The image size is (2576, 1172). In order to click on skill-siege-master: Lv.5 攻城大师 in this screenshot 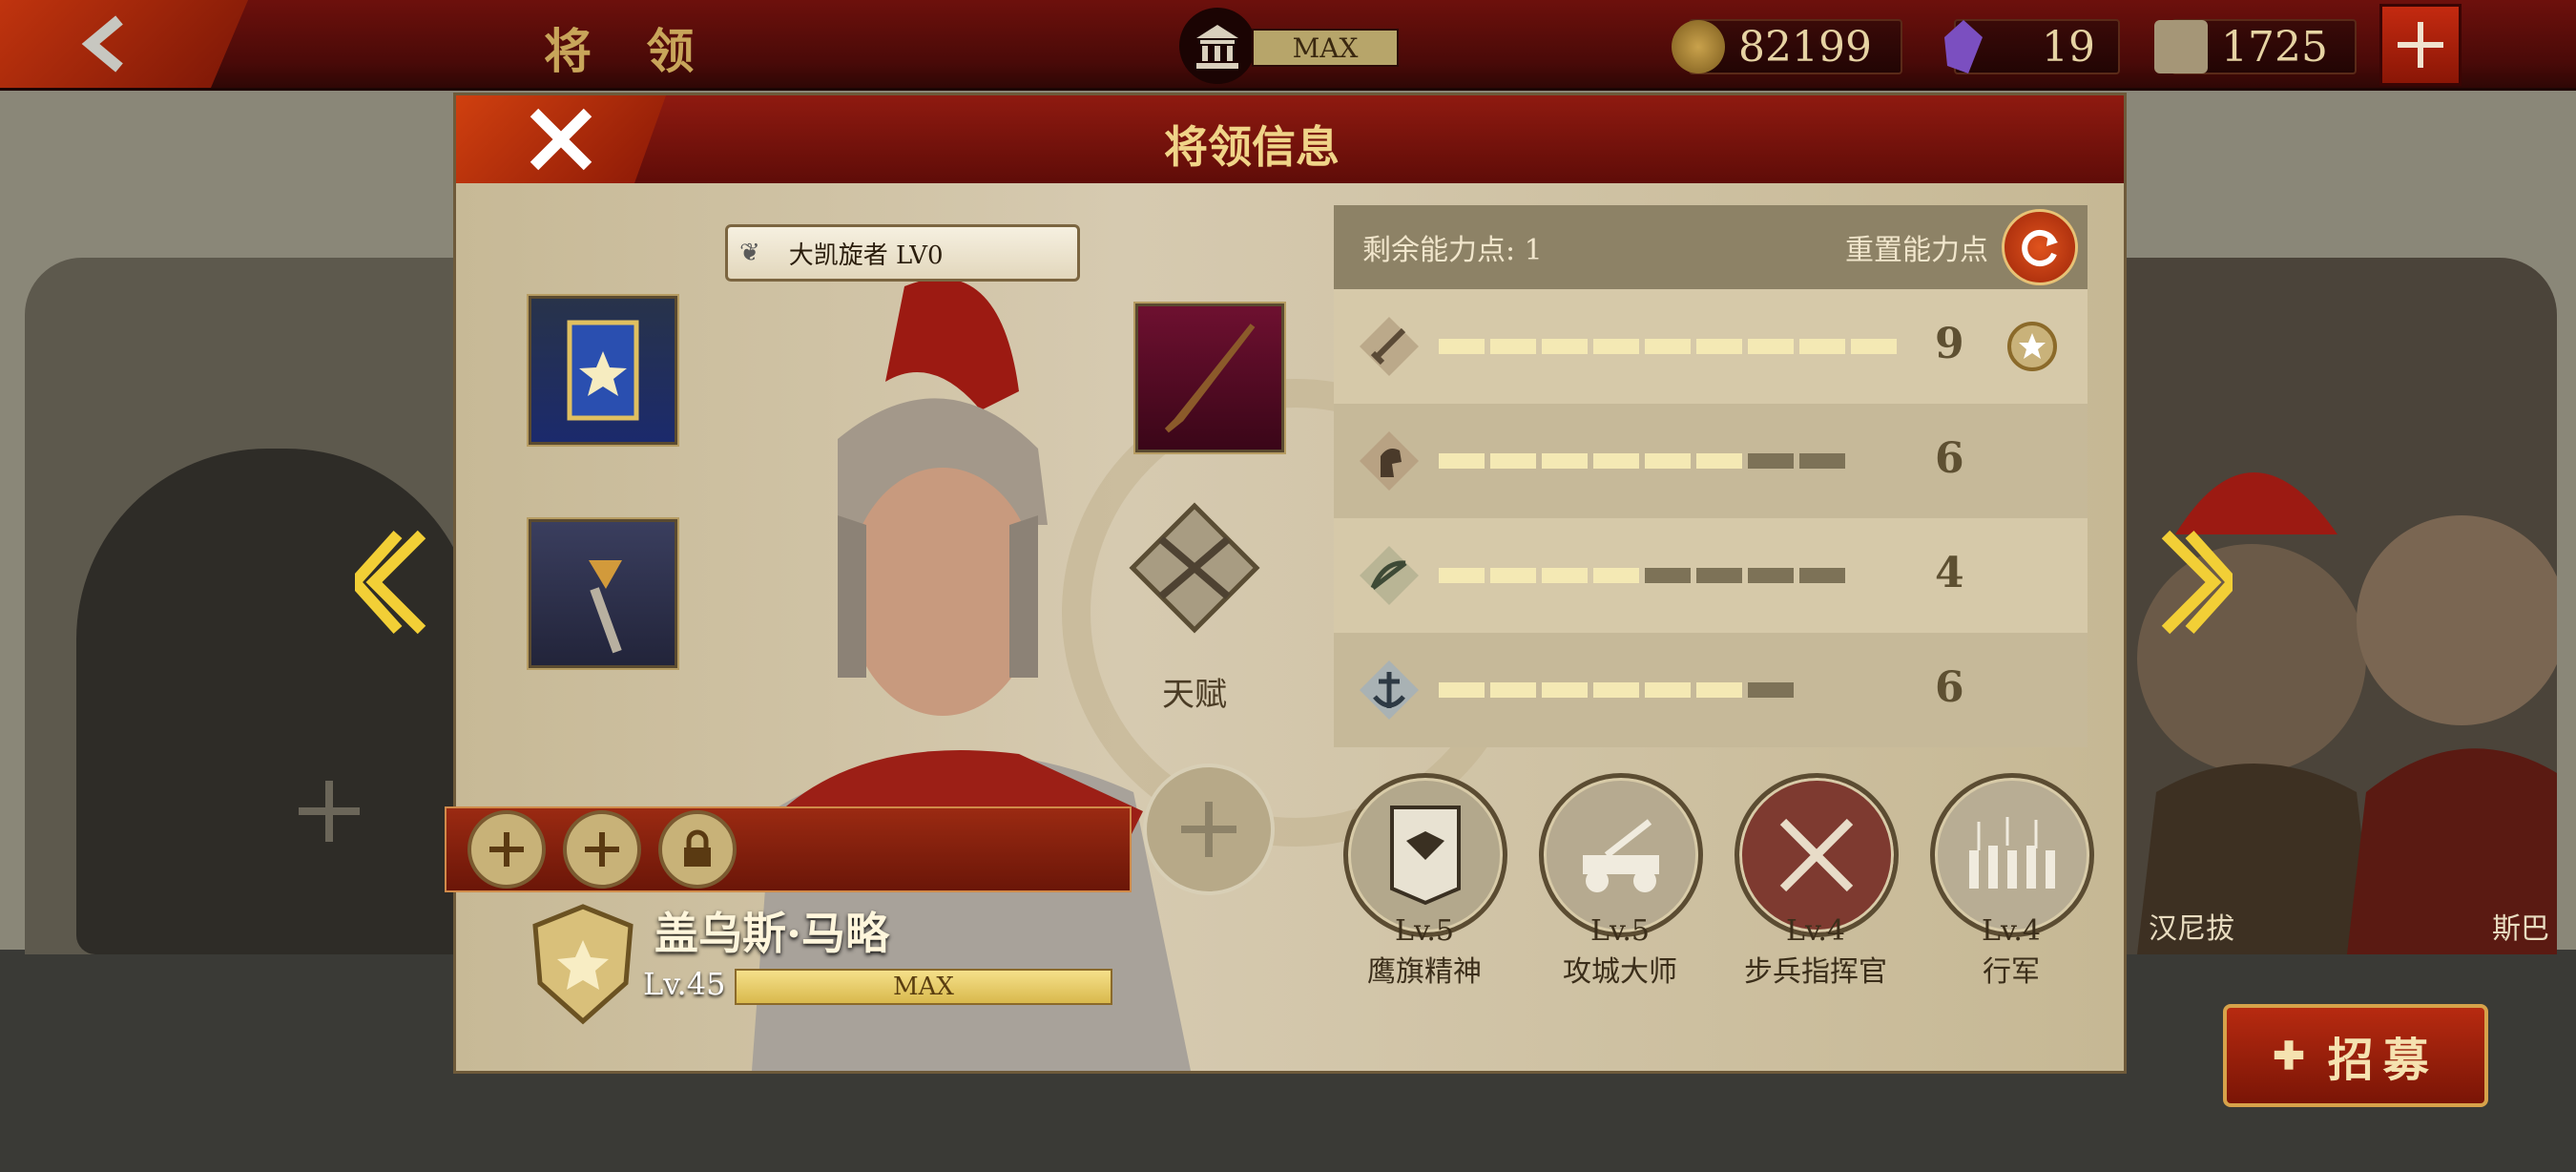, I will do `click(1621, 881)`.